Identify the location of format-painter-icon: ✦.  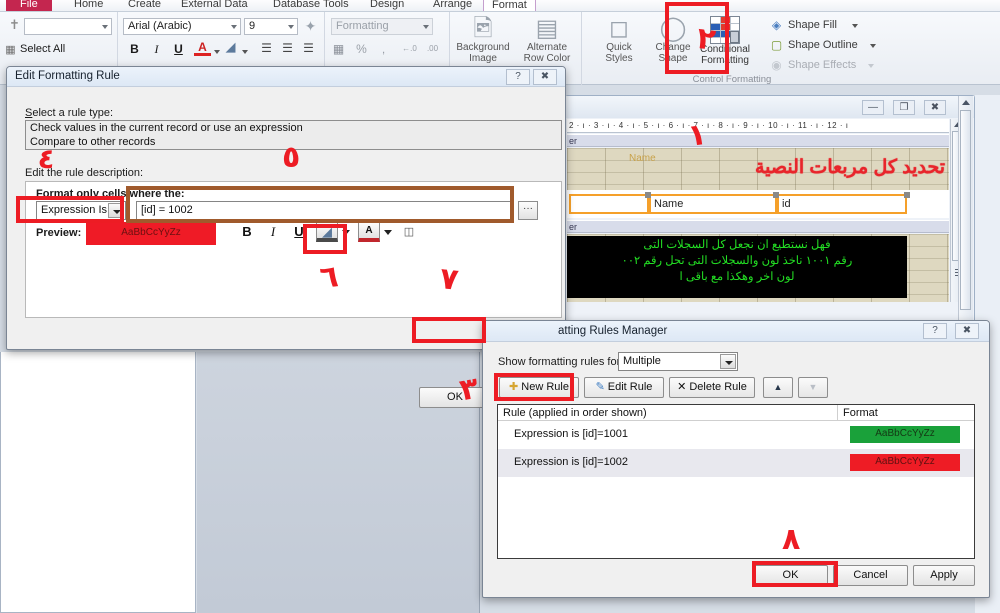
(310, 26).